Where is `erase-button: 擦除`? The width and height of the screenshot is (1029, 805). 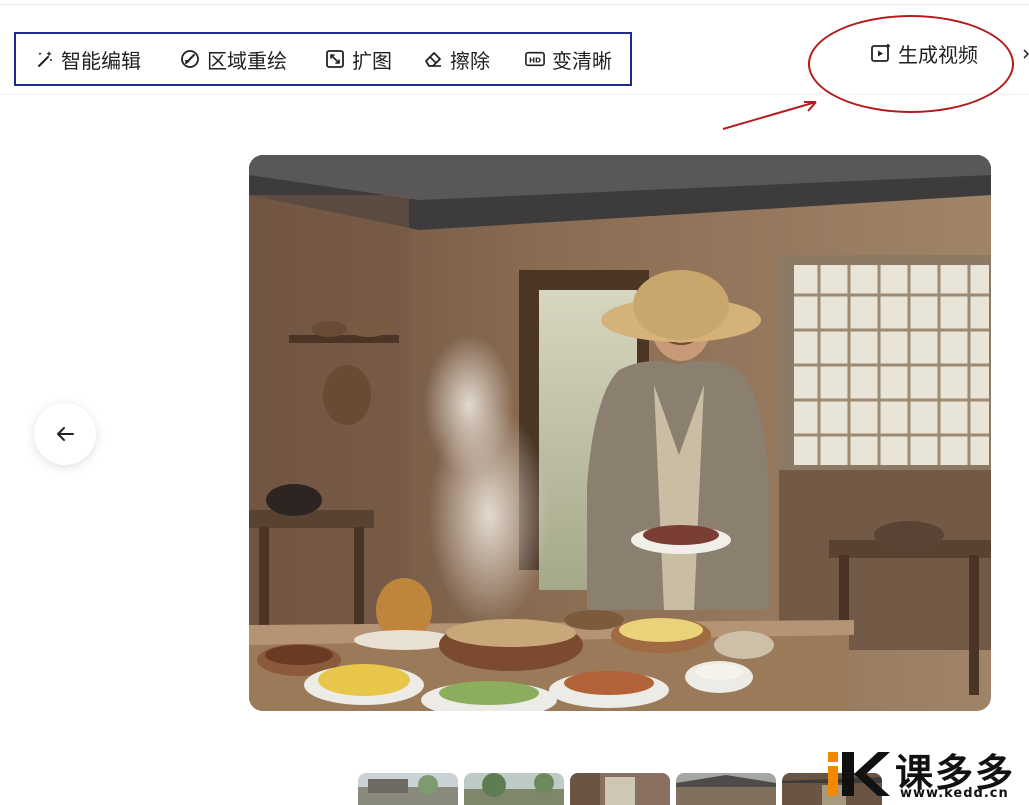 erase-button: 擦除 is located at coordinates (456, 59).